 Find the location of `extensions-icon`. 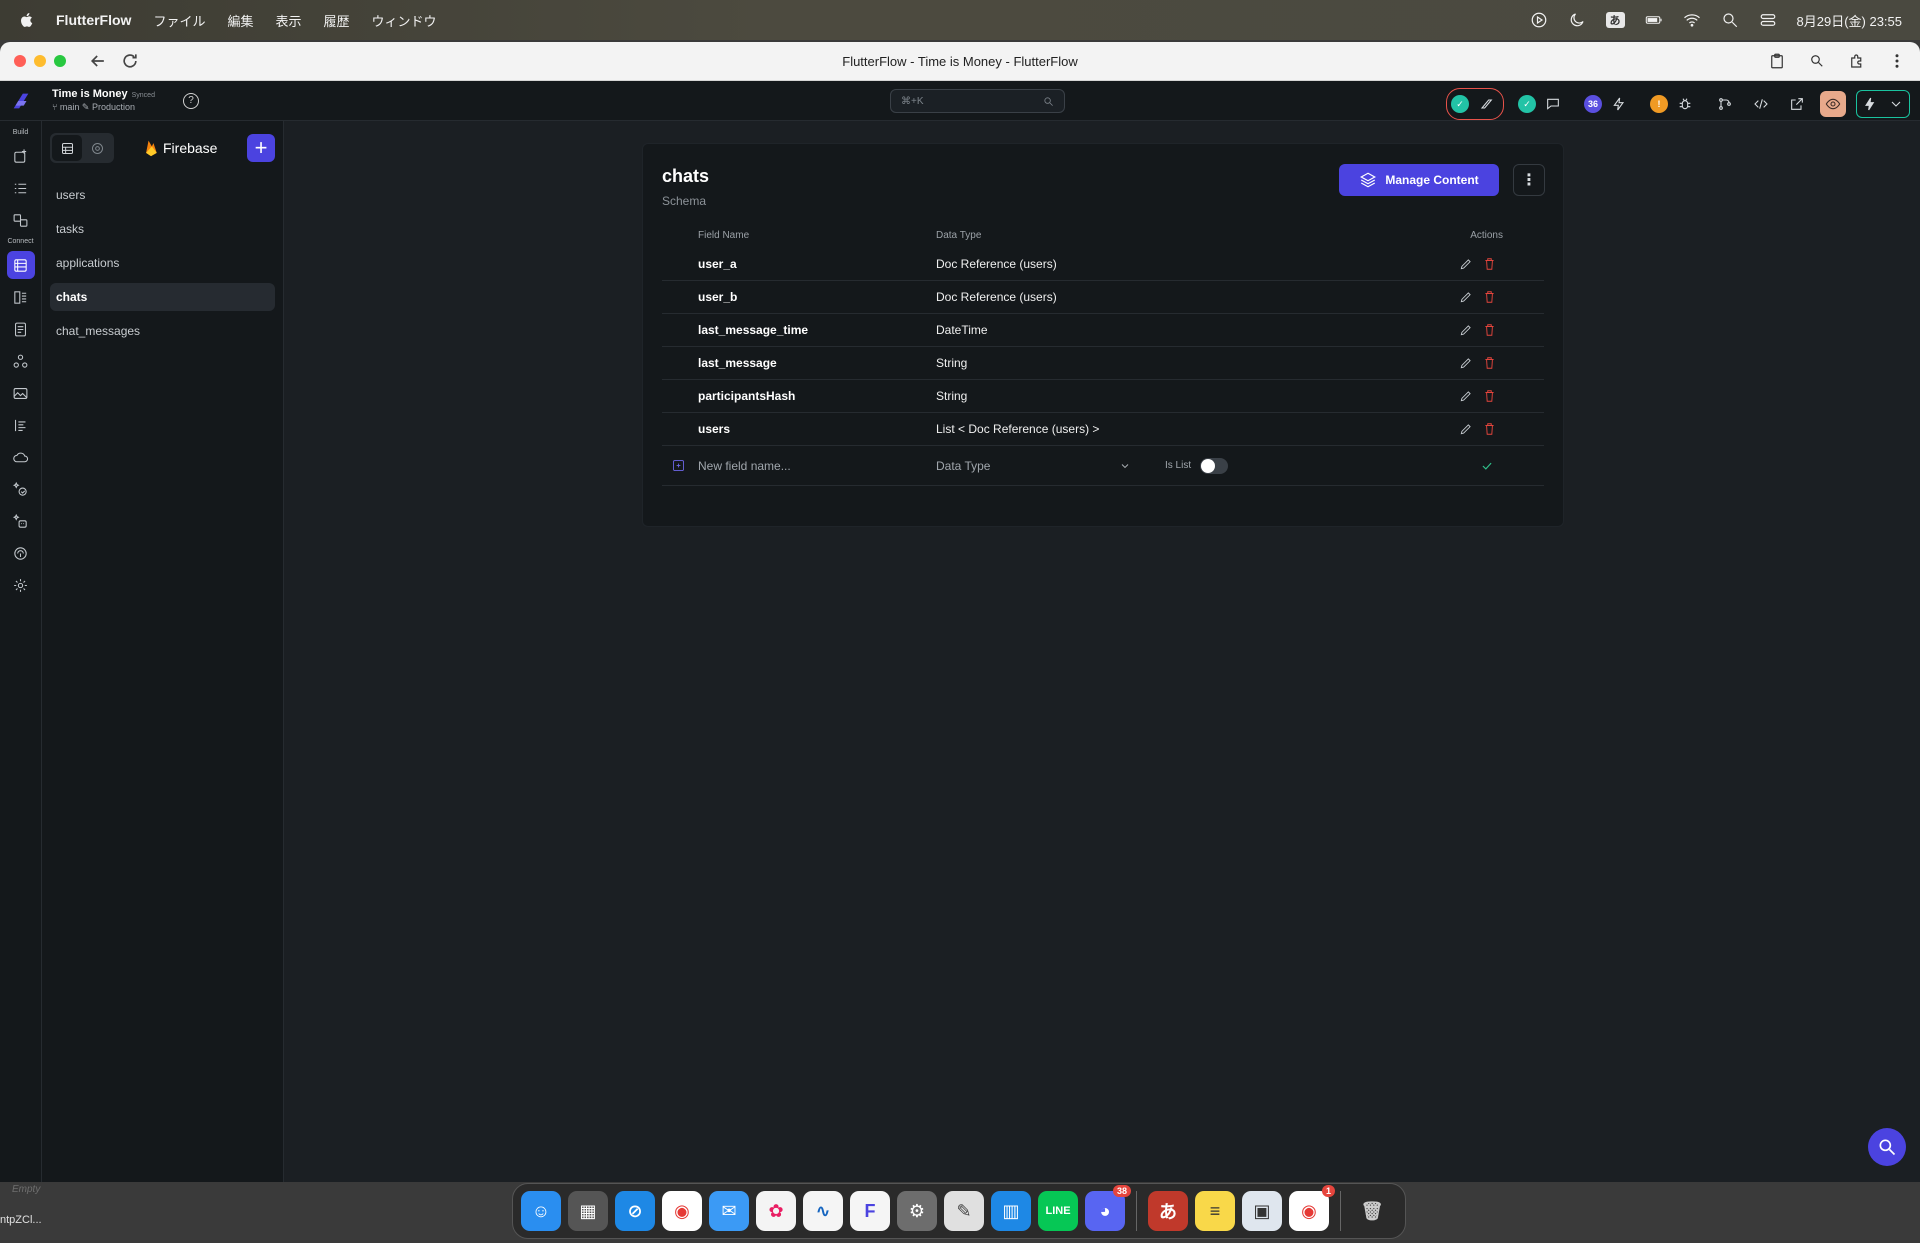

extensions-icon is located at coordinates (1857, 61).